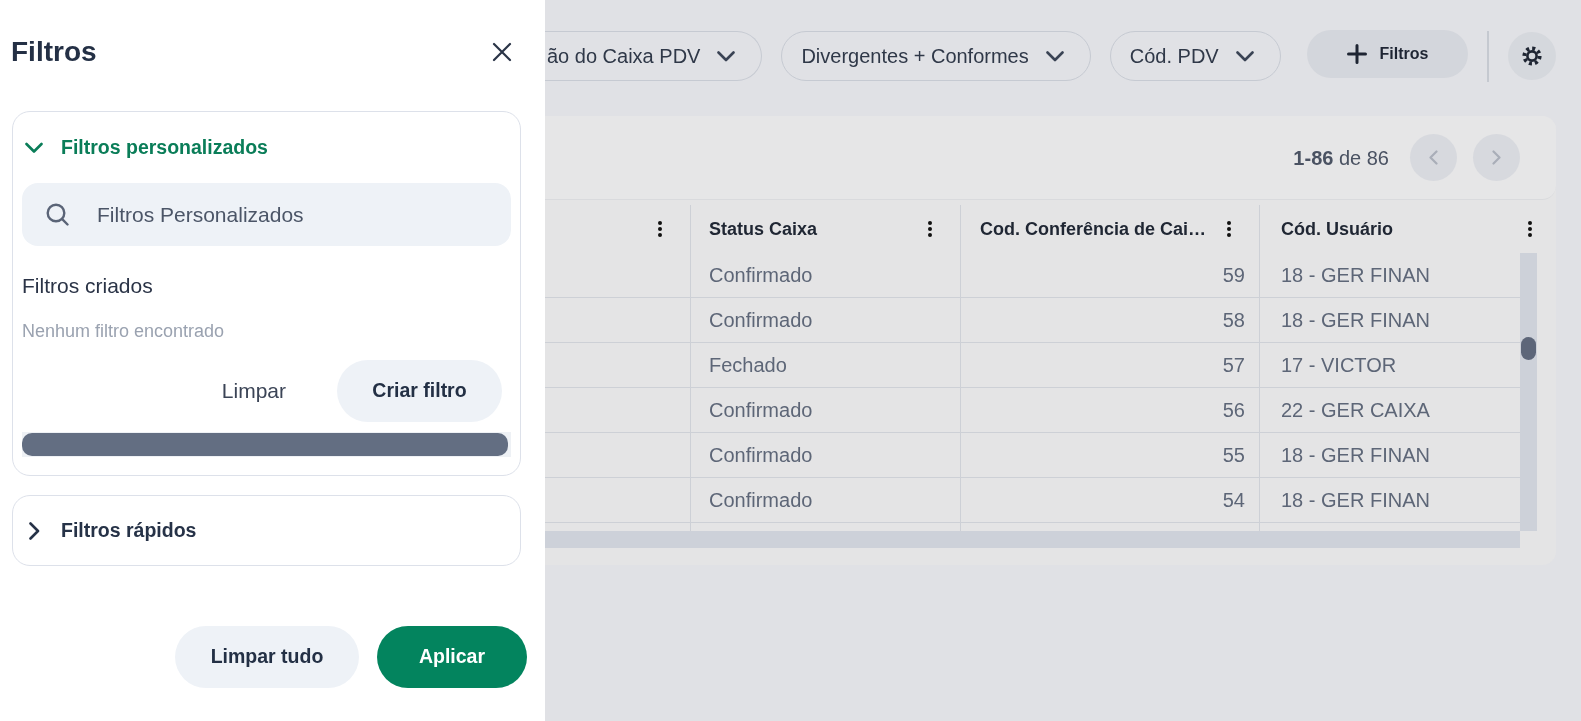 The image size is (1581, 721). Describe the element at coordinates (1110, 365) in the screenshot. I see `table-cell: 57` at that location.